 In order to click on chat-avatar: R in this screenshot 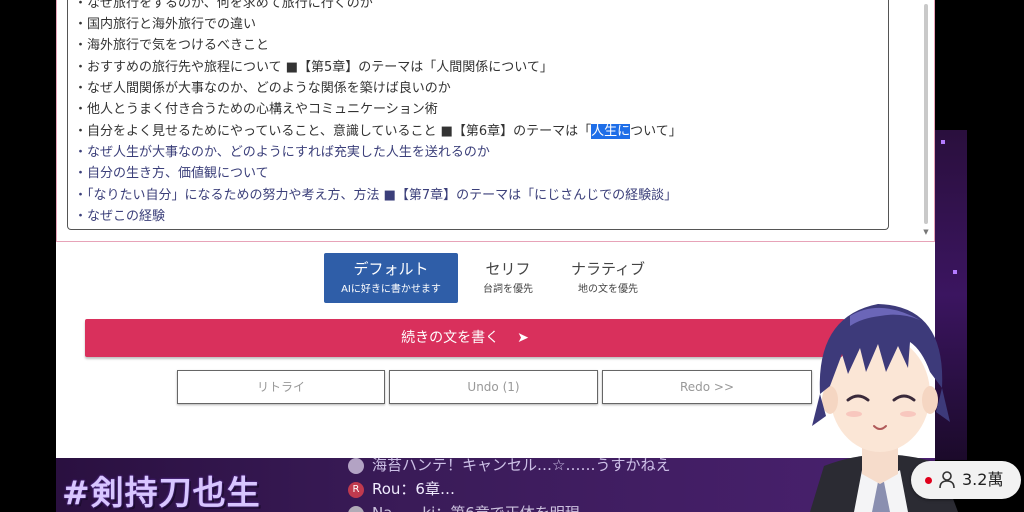, I will do `click(356, 489)`.